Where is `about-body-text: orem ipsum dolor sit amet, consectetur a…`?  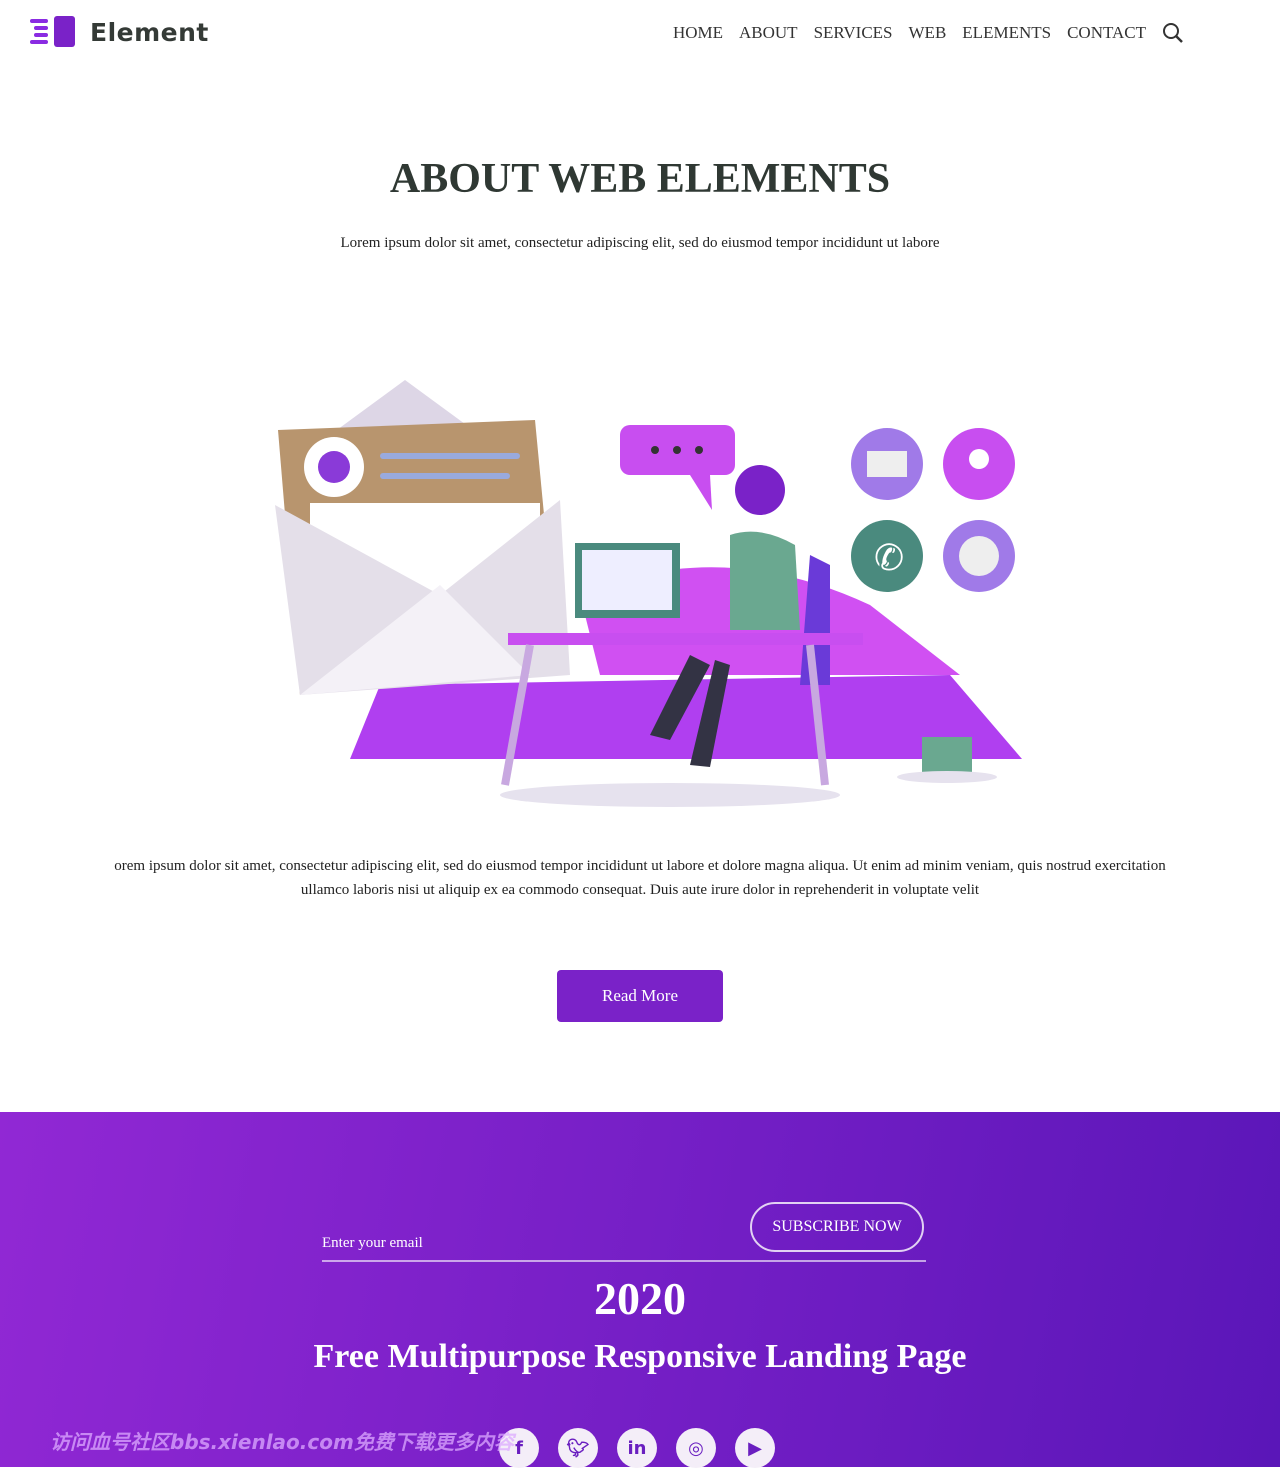 about-body-text: orem ipsum dolor sit amet, consectetur a… is located at coordinates (640, 878).